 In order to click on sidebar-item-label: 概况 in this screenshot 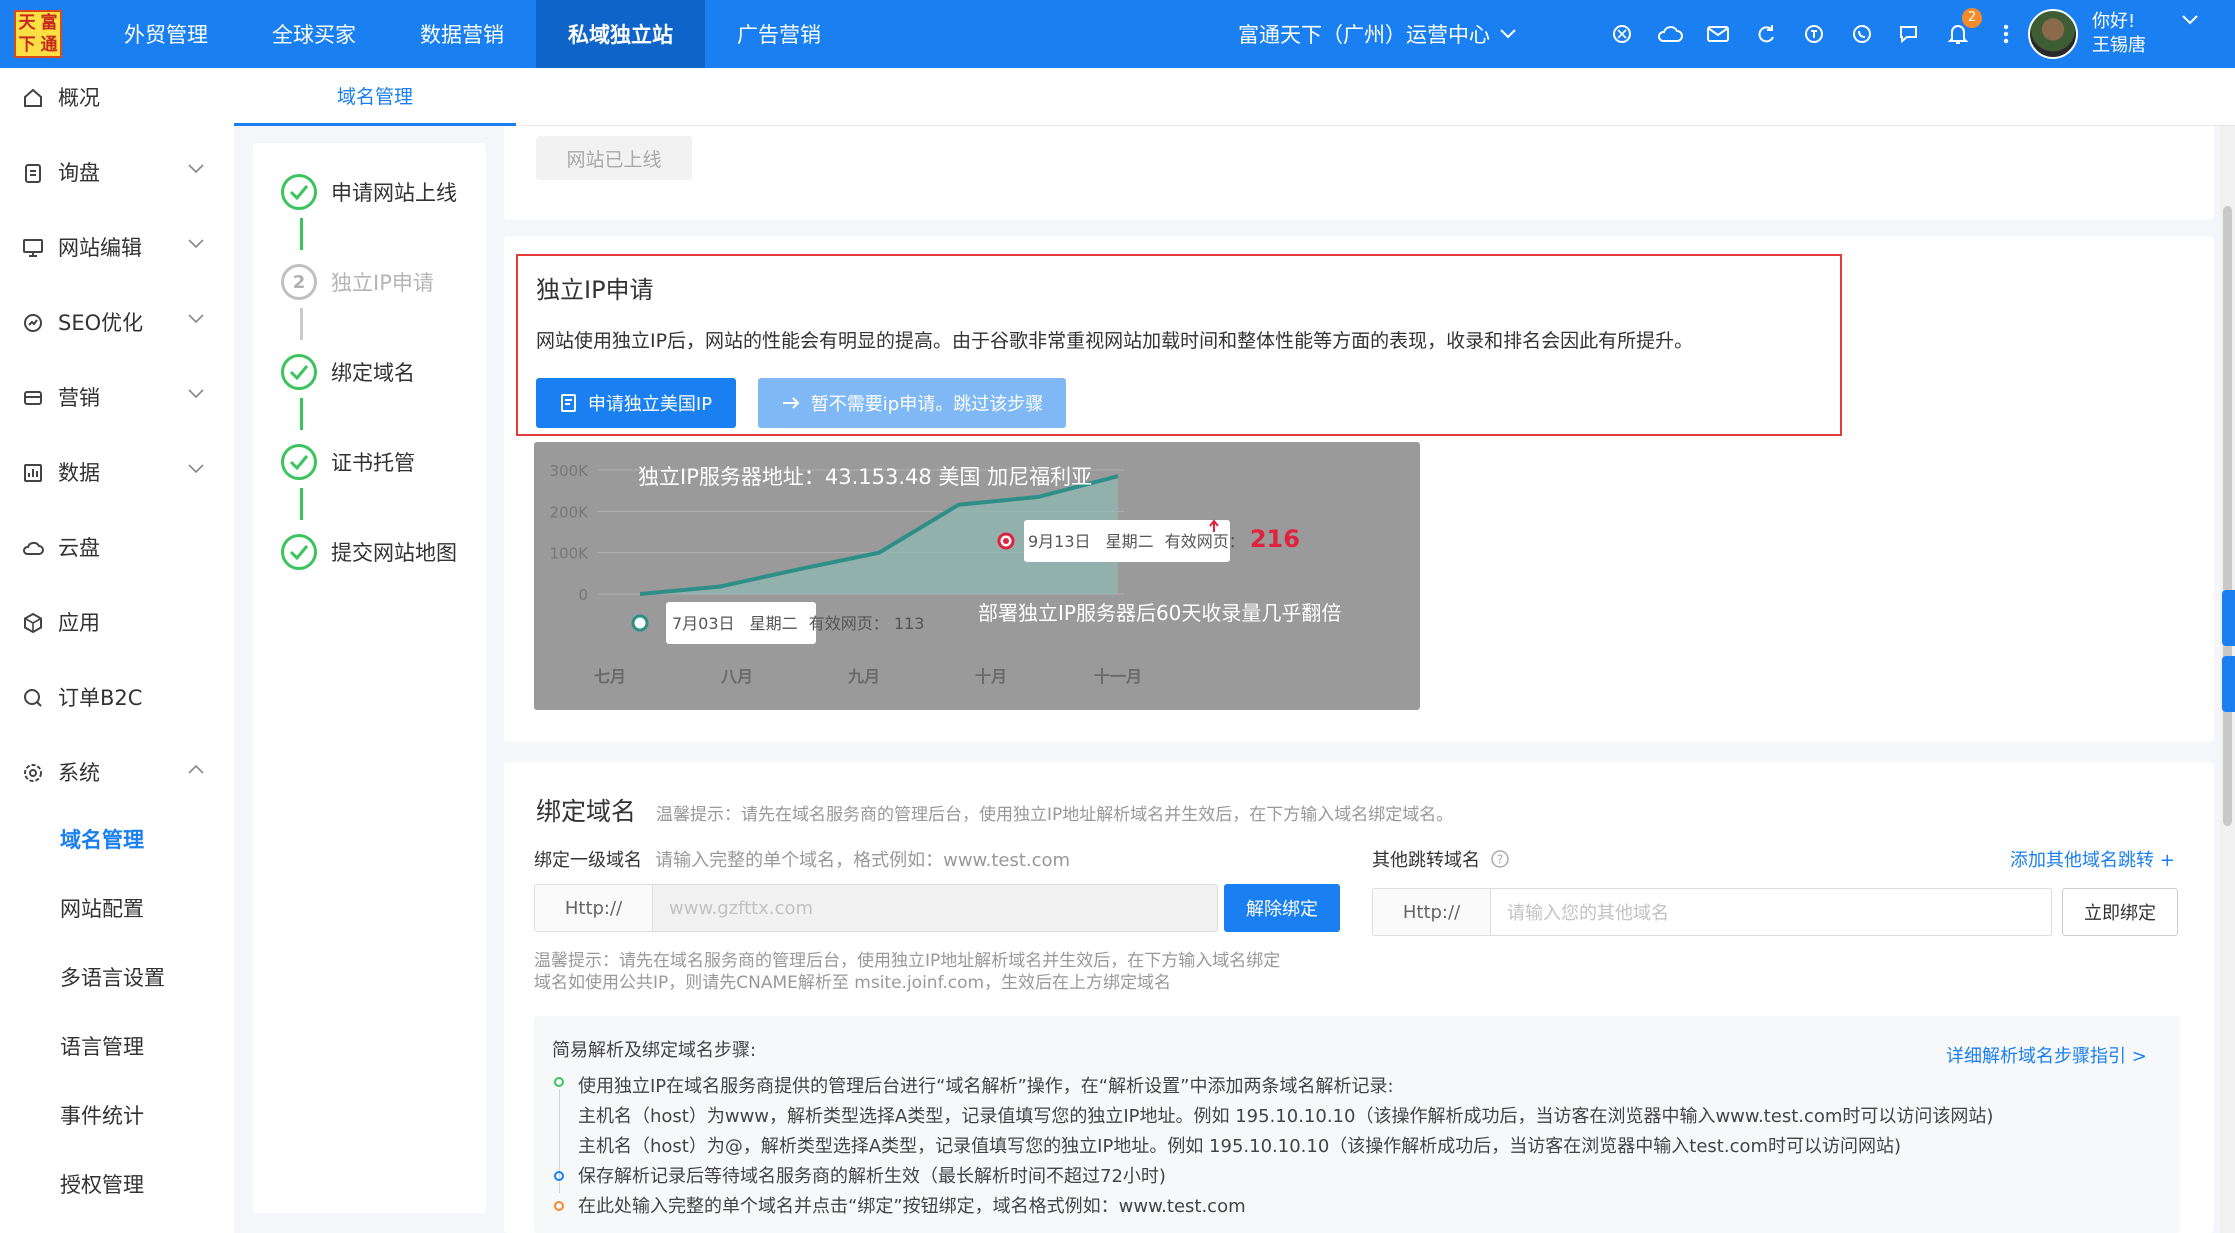, I will do `click(79, 98)`.